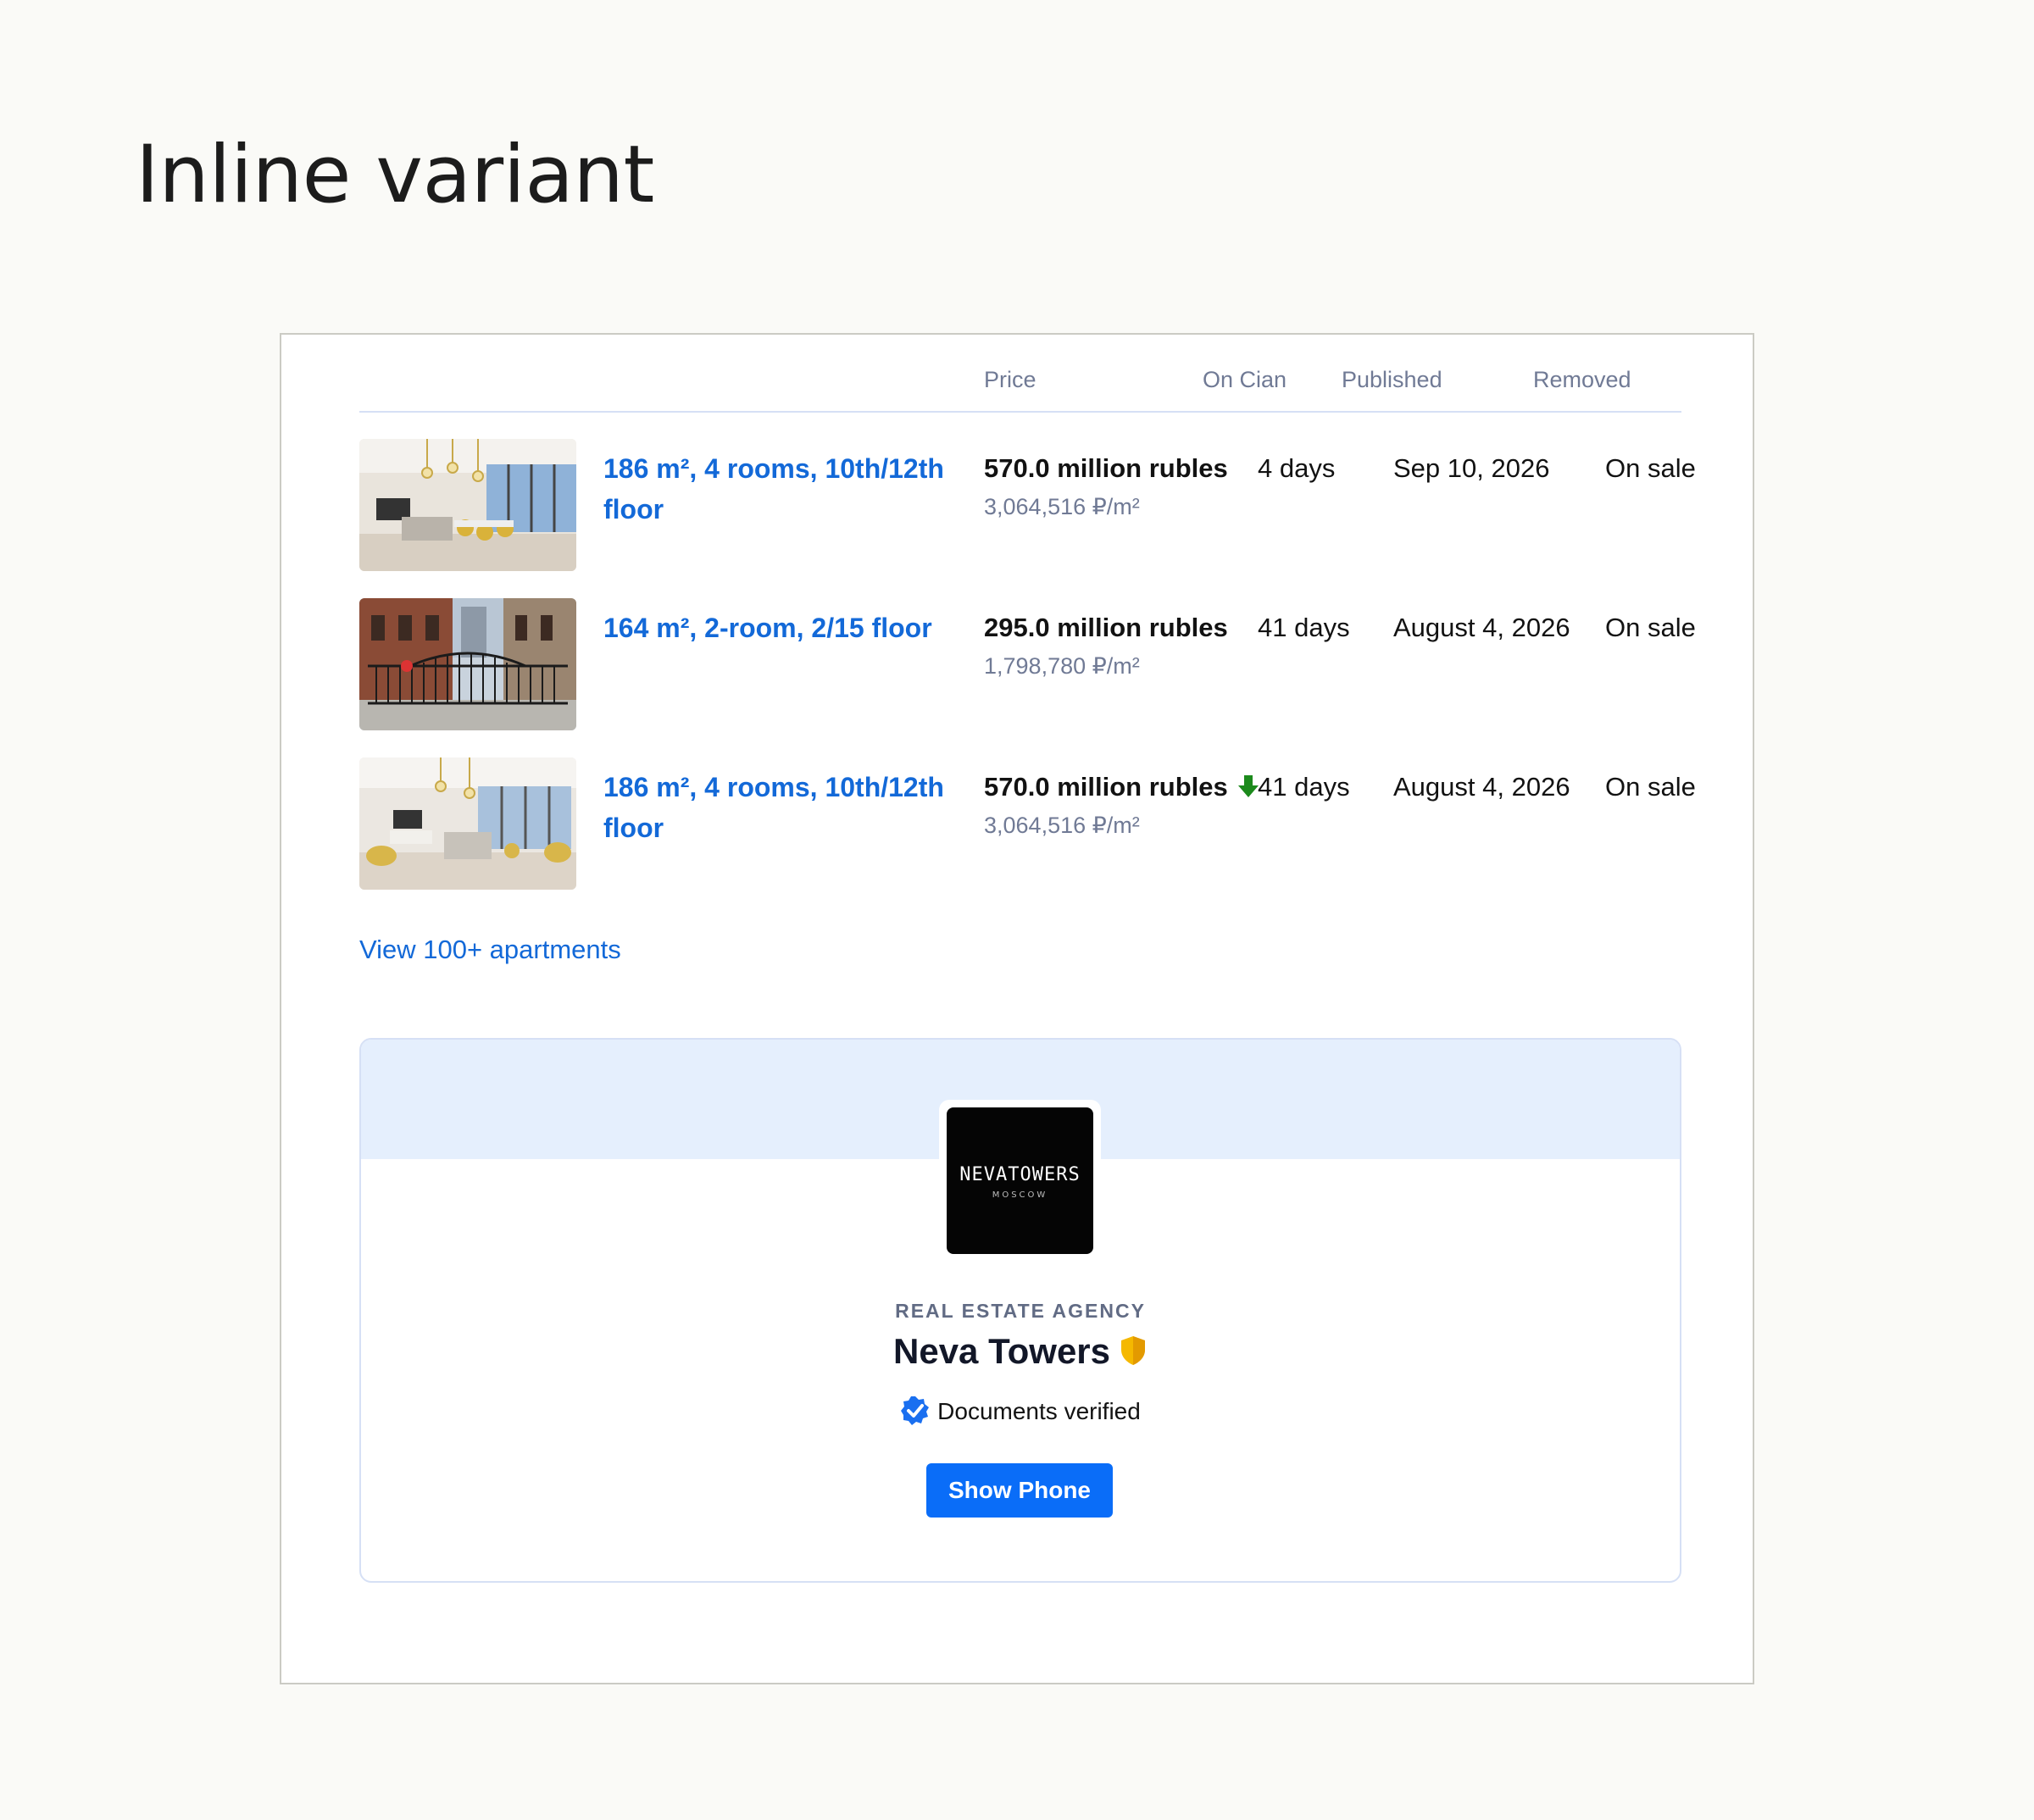 The height and width of the screenshot is (1820, 2034). Describe the element at coordinates (1010, 380) in the screenshot. I see `header-price: Price` at that location.